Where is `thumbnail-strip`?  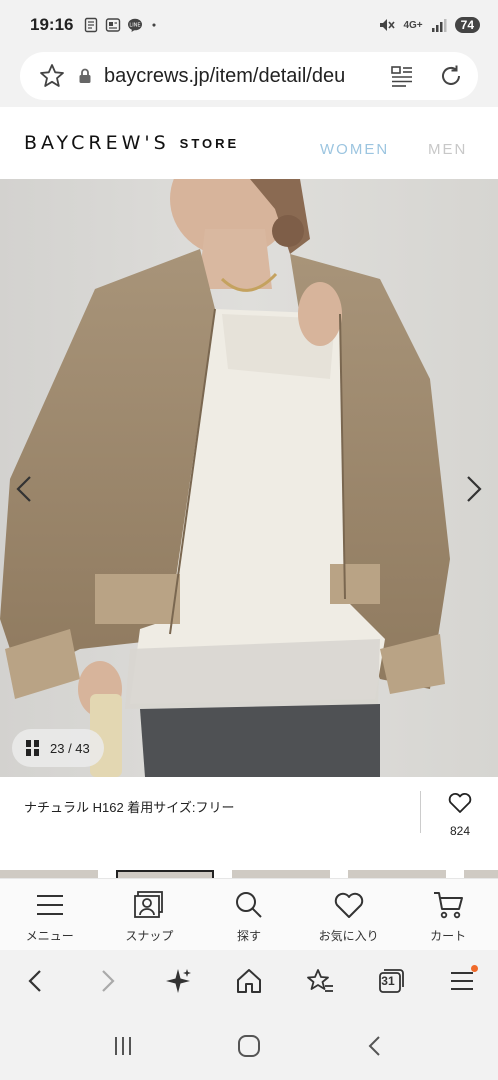 thumbnail-strip is located at coordinates (249, 874).